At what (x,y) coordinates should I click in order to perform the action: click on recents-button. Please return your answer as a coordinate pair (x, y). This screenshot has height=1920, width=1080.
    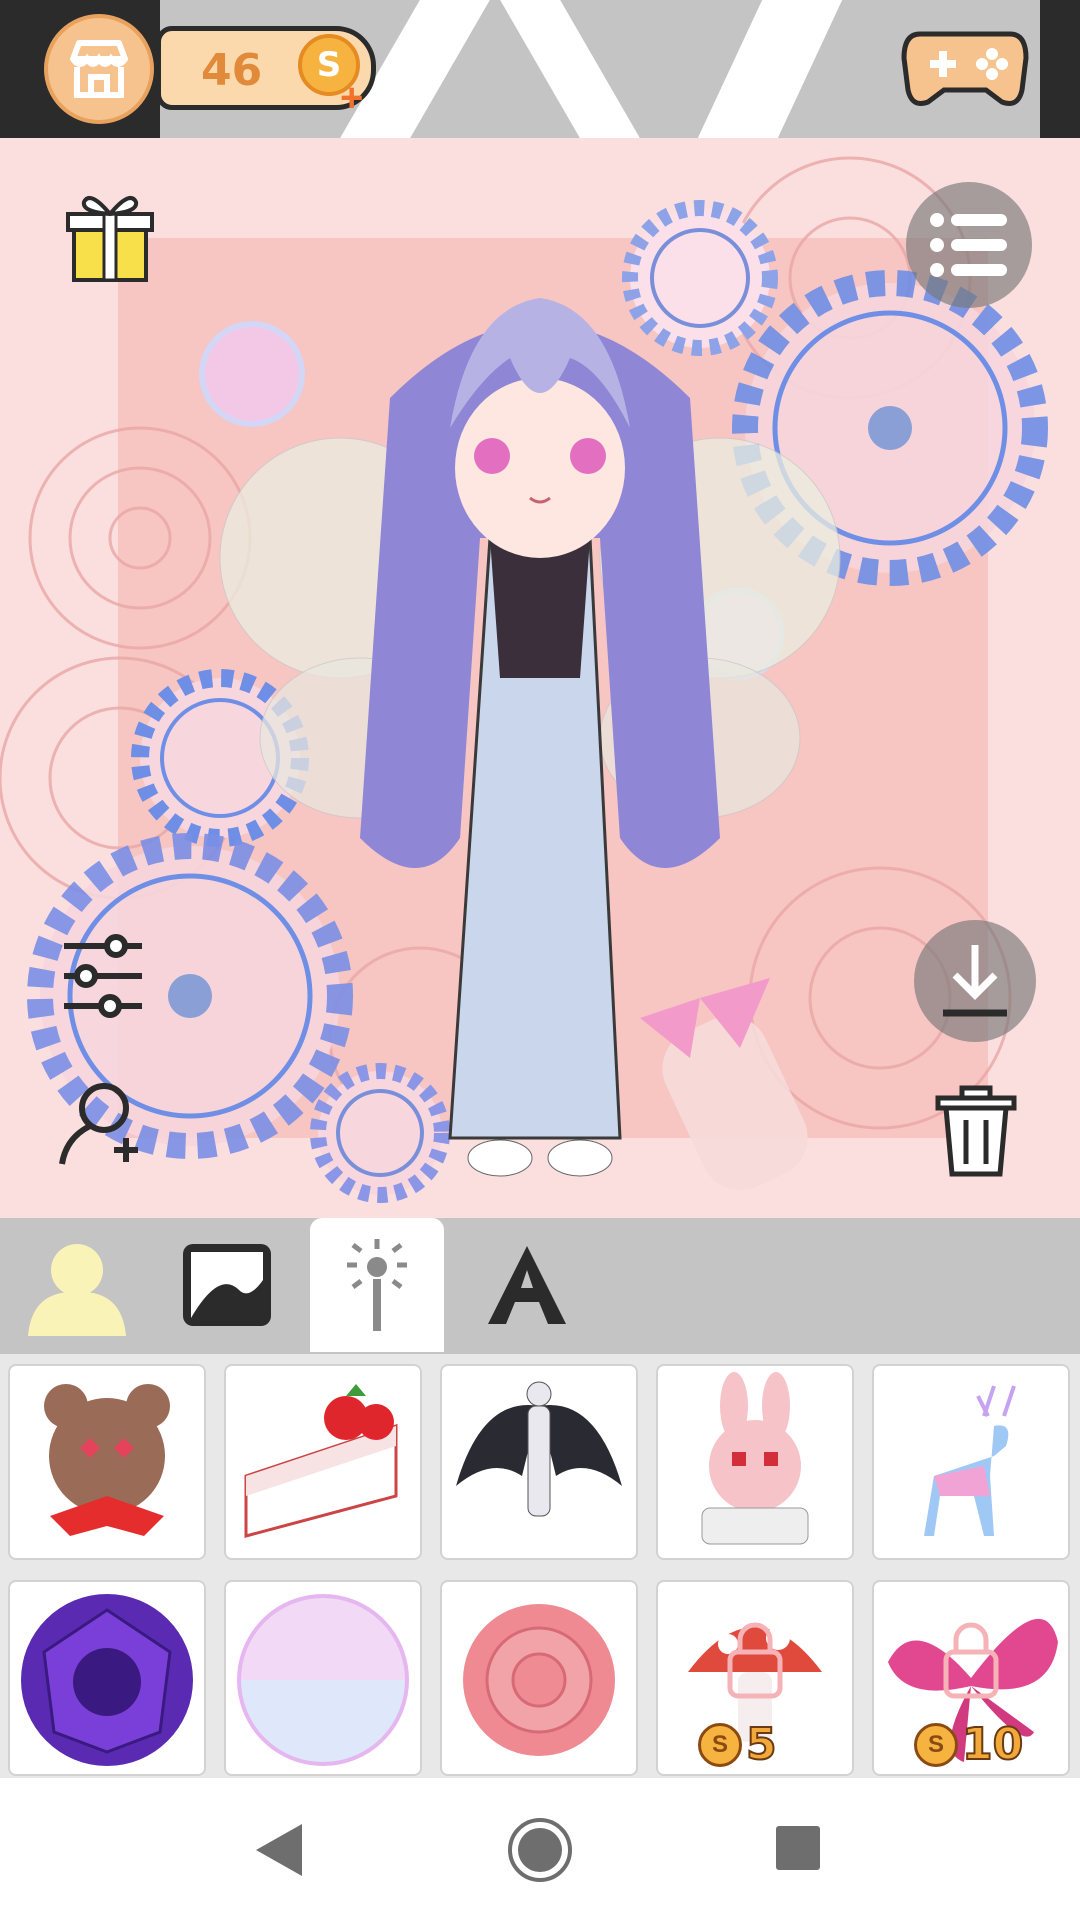
    Looking at the image, I should click on (798, 1850).